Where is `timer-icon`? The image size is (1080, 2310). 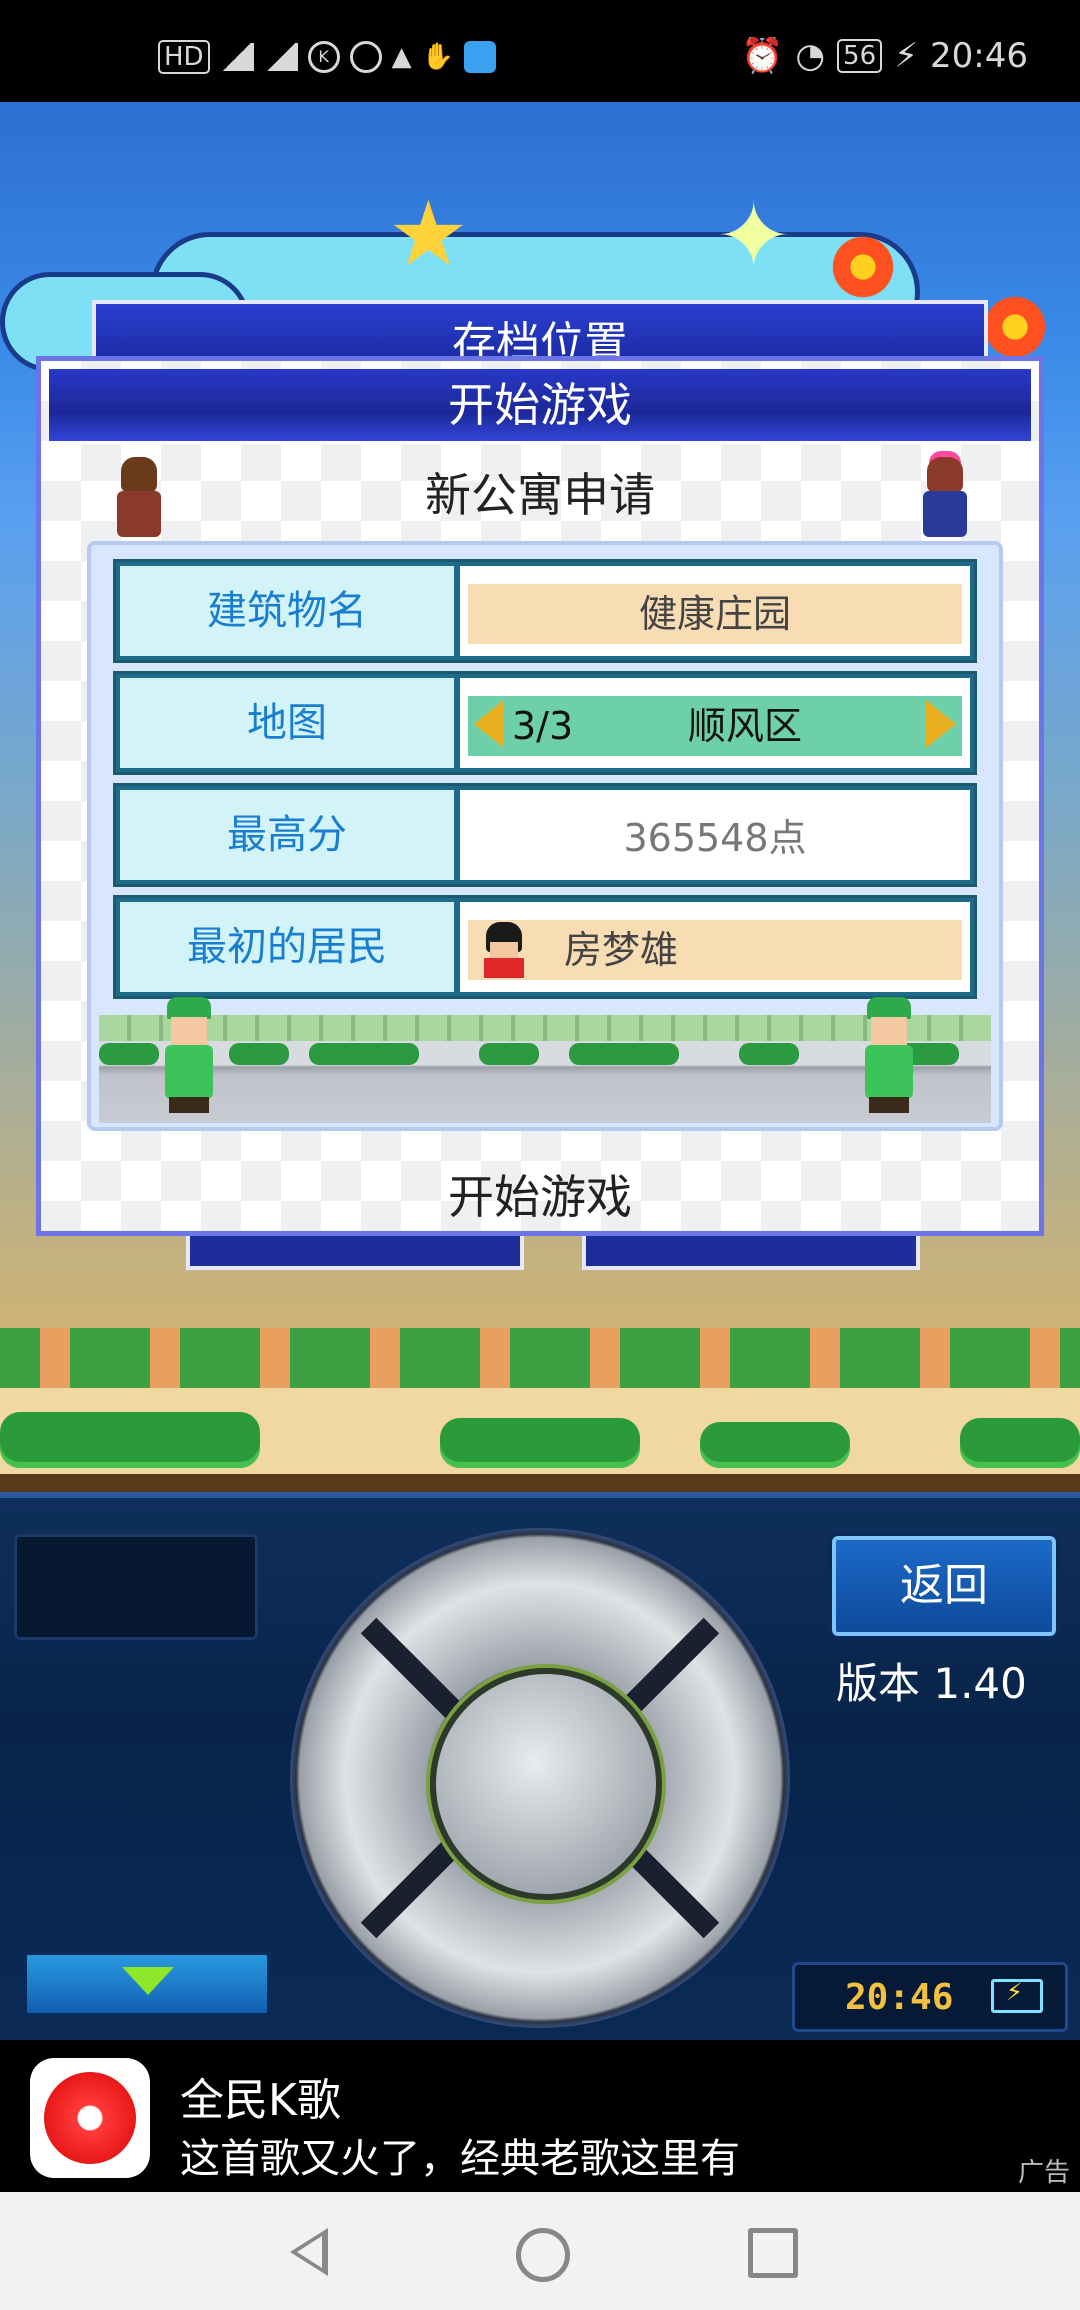
timer-icon is located at coordinates (365, 57).